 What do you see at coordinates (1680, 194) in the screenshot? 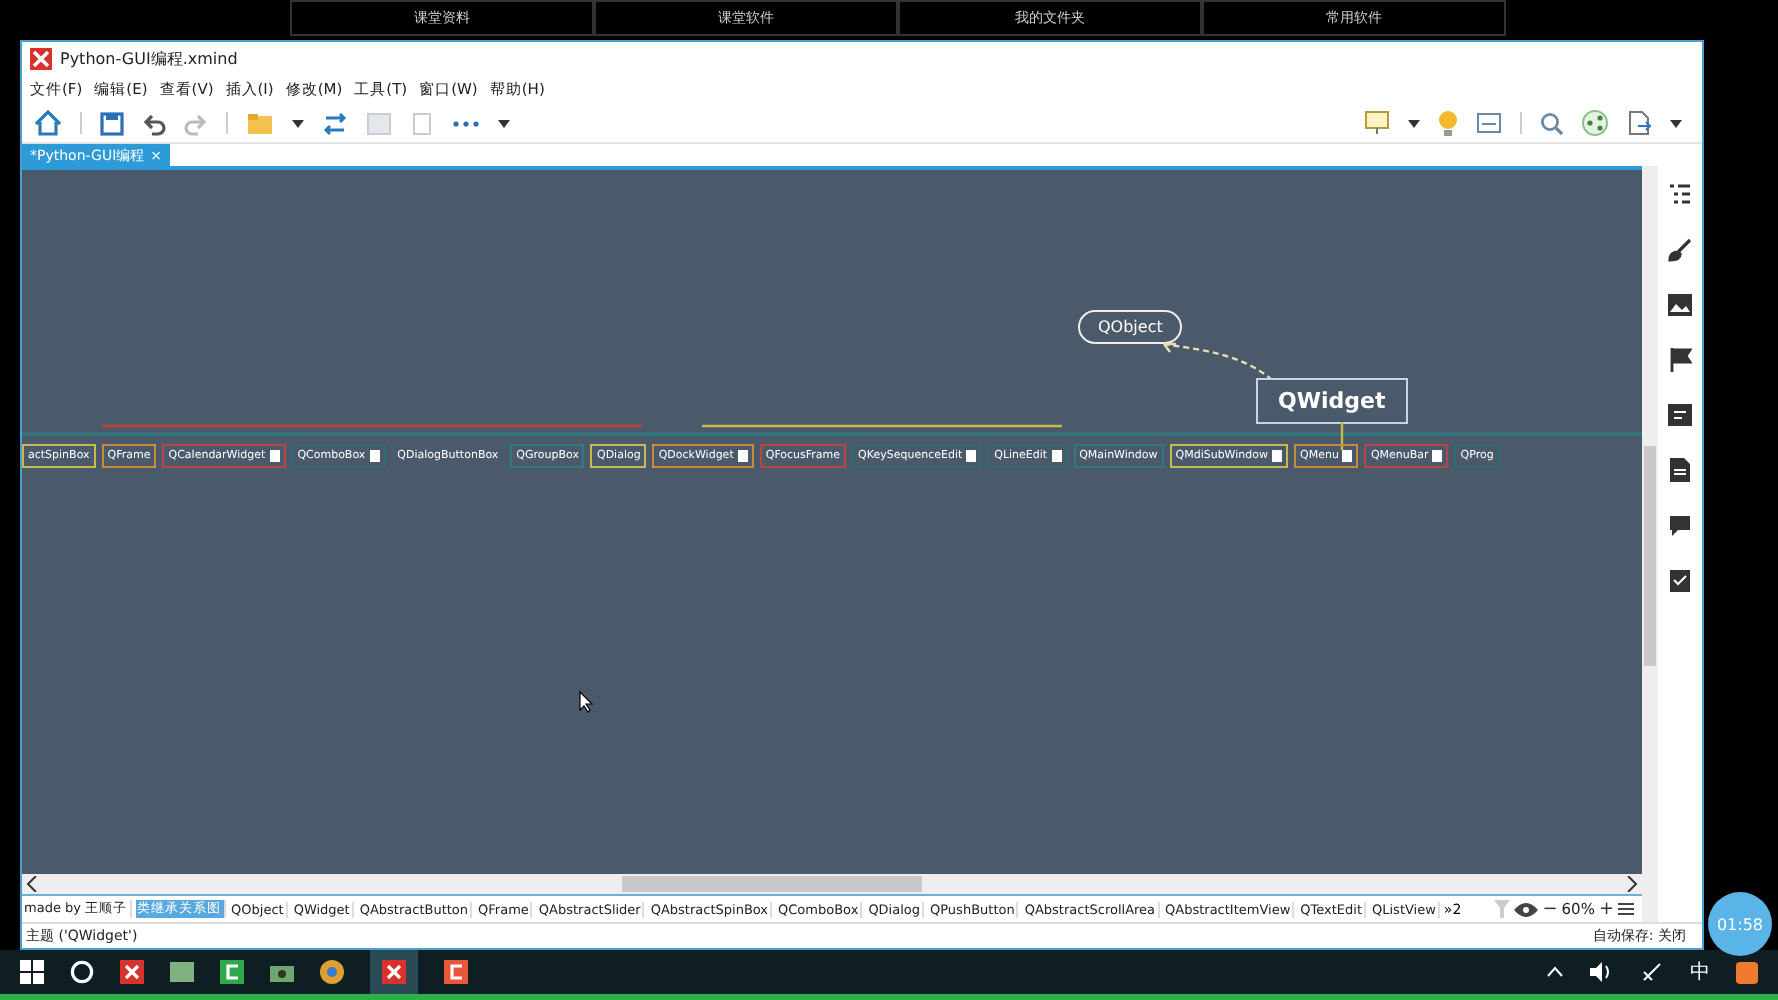
I see `outline-icon` at bounding box center [1680, 194].